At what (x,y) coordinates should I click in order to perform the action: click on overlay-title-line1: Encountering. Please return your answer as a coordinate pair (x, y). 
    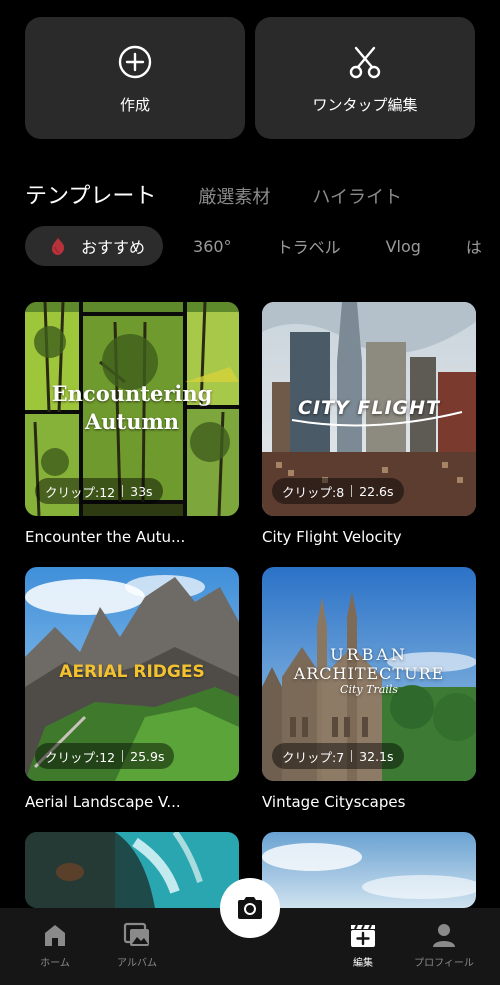
    Looking at the image, I should click on (132, 393).